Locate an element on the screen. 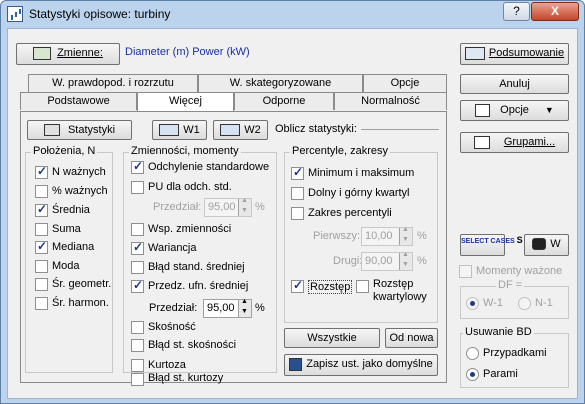 This screenshot has height=404, width=585. tab-normalnosc: Normalność is located at coordinates (390, 101).